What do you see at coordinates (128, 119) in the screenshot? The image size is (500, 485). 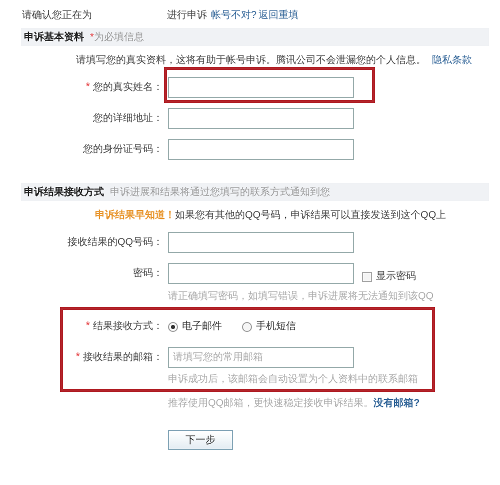 I see `field-label: 您的详细地址：` at bounding box center [128, 119].